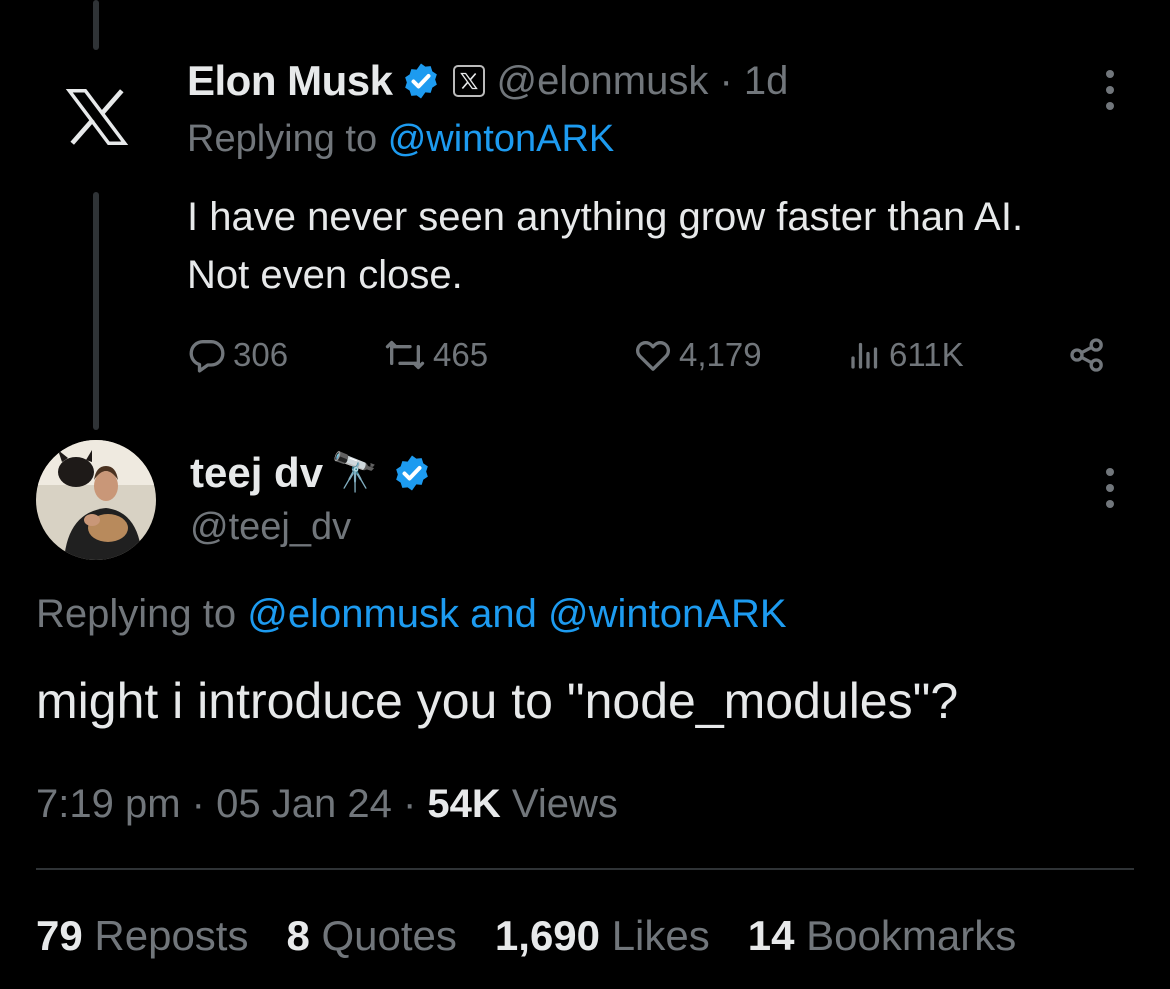 The width and height of the screenshot is (1170, 989). Describe the element at coordinates (487, 81) in the screenshot. I see `tweet1-header: Elon Musk @elonmusk · 1d` at that location.